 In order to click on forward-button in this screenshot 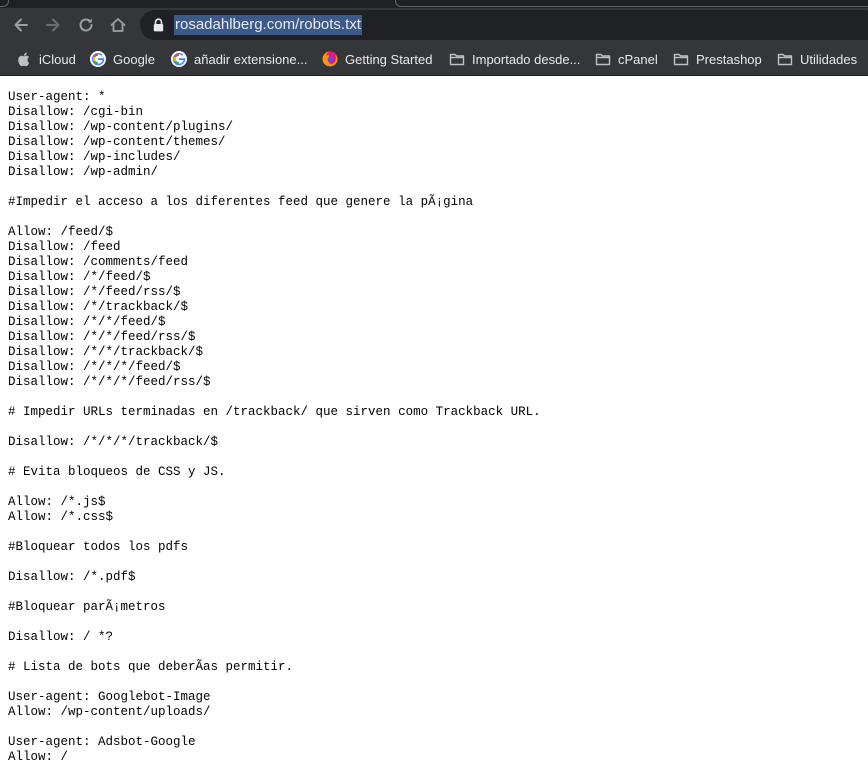, I will do `click(53, 25)`.